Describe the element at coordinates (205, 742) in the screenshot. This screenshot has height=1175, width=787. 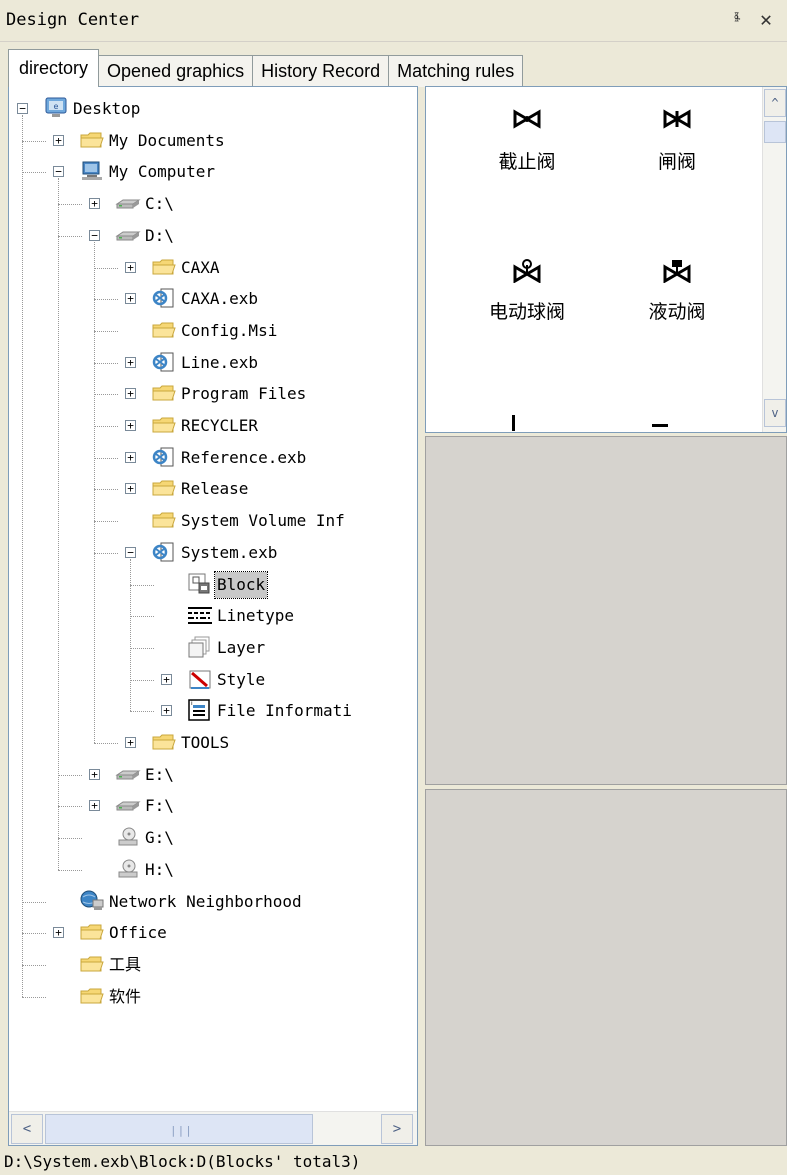
I see `tree-item-label: TOOLS` at that location.